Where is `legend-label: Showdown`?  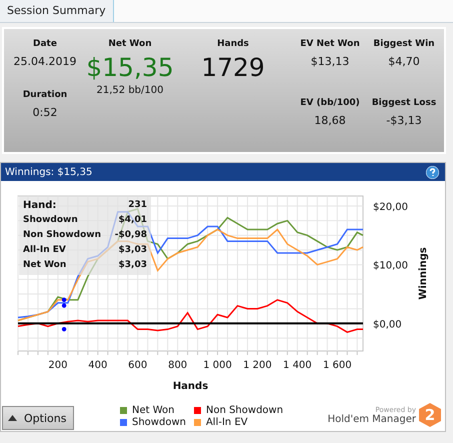 legend-label: Showdown is located at coordinates (159, 422).